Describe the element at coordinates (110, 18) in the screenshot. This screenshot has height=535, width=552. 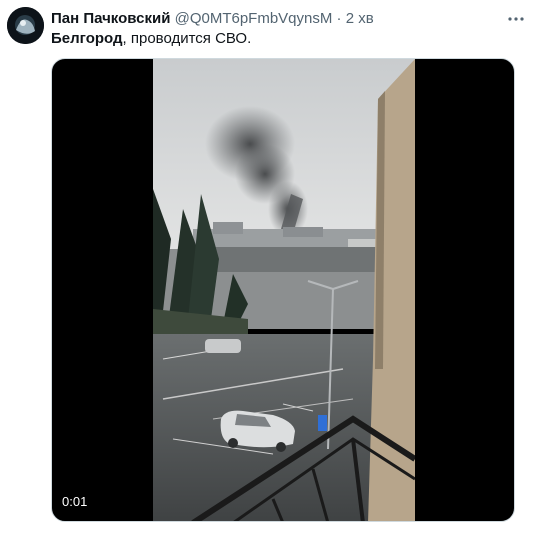
I see `author-name: Пан Пачковский` at that location.